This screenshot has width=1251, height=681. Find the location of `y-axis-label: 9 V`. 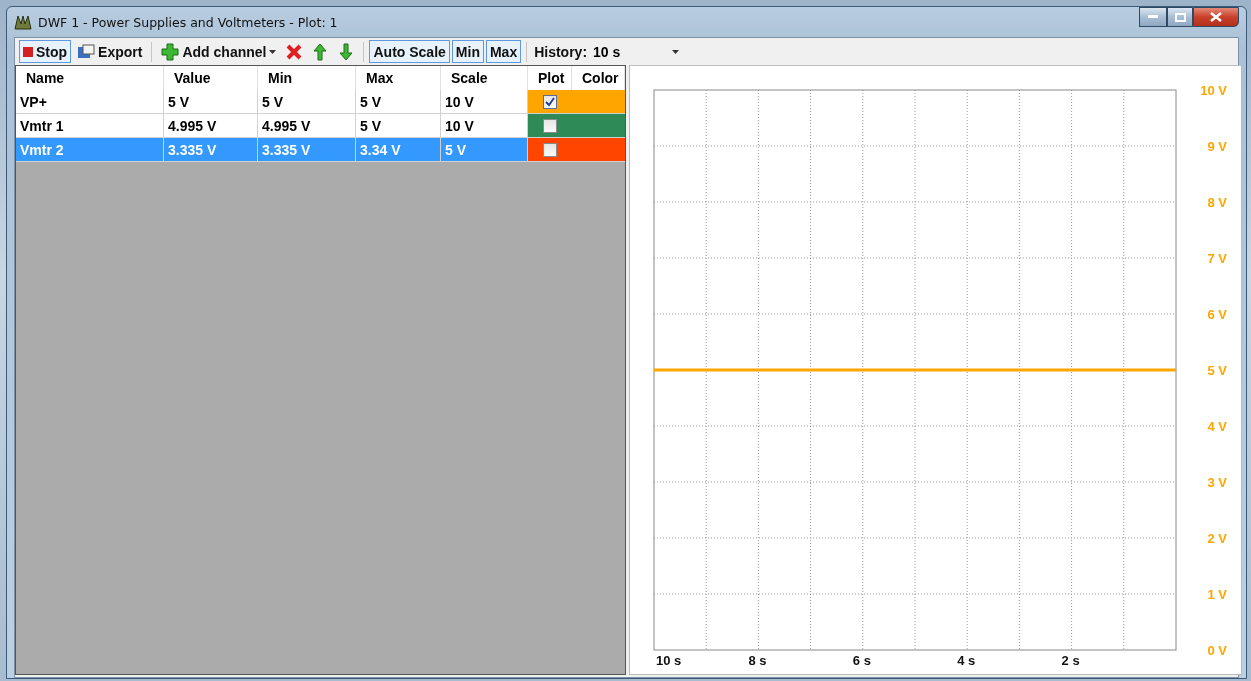

y-axis-label: 9 V is located at coordinates (1217, 146).